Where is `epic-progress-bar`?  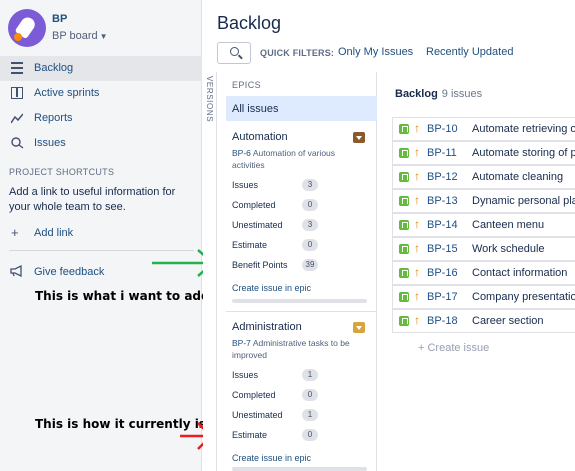 epic-progress-bar is located at coordinates (299, 301).